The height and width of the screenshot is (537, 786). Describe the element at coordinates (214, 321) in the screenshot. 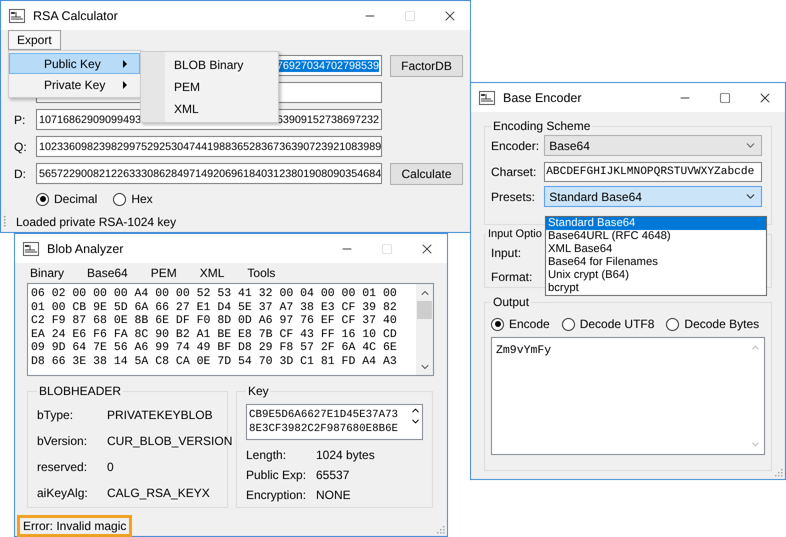

I see `hex-line: C2 F9 87 68 0E 8B 6E DF F0 8D 0D A6 97 76 EF CF 37 40` at that location.